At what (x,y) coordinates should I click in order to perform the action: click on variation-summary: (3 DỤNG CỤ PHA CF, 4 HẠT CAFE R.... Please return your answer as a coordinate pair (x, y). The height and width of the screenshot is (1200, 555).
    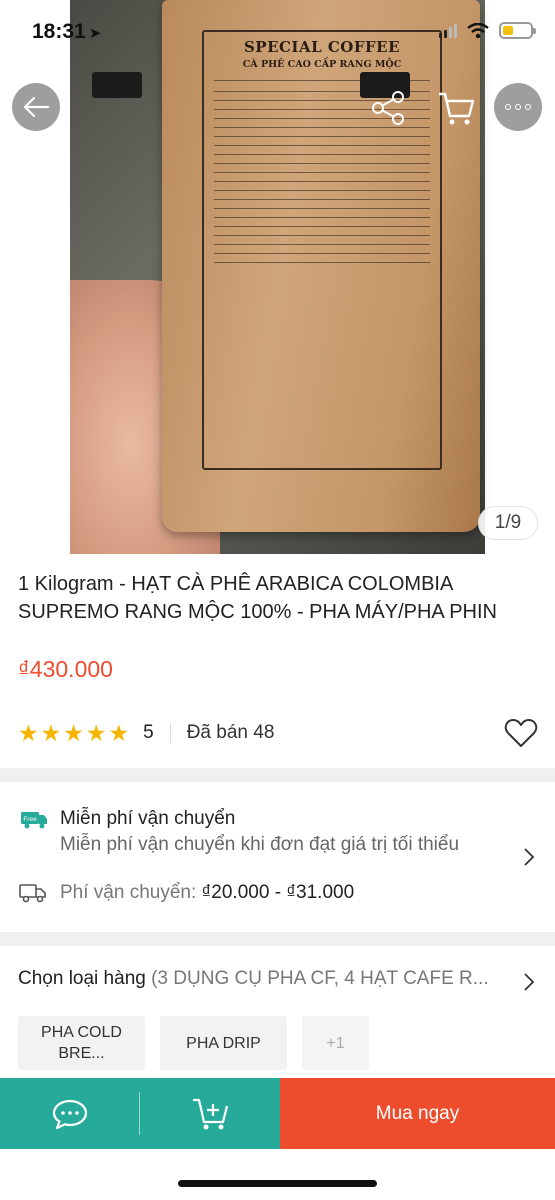
    Looking at the image, I should click on (320, 978).